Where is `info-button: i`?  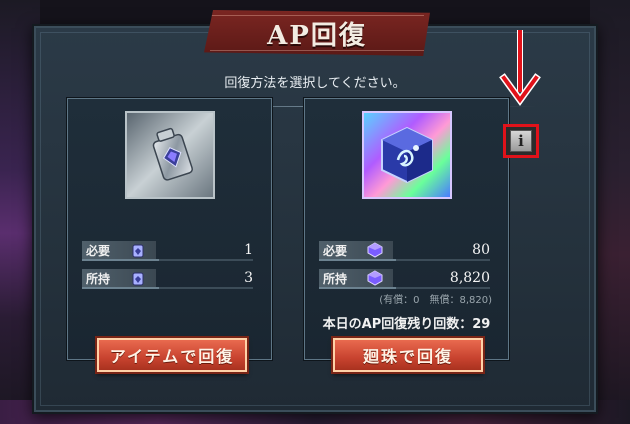 info-button: i is located at coordinates (521, 141).